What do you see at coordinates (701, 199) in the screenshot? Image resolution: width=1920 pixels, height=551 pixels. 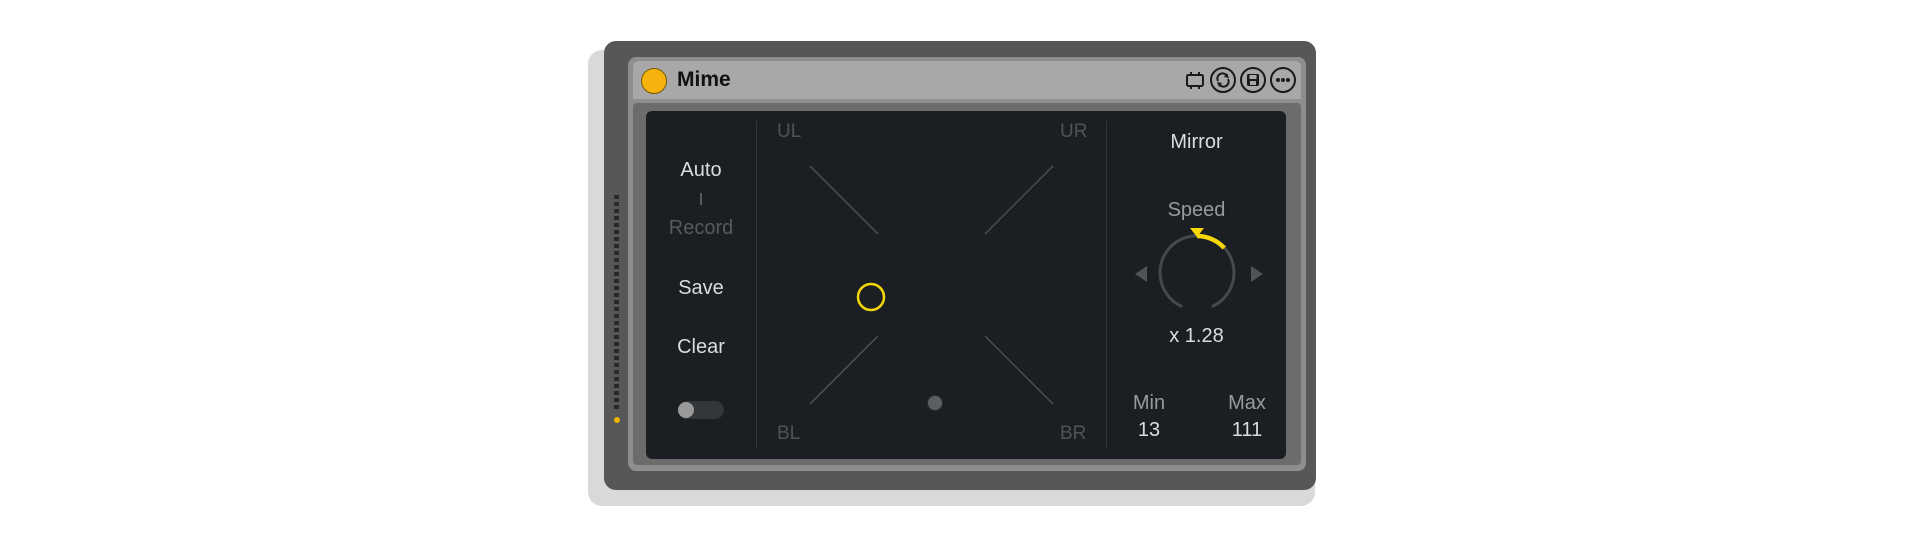 I see `auto-record-separator` at bounding box center [701, 199].